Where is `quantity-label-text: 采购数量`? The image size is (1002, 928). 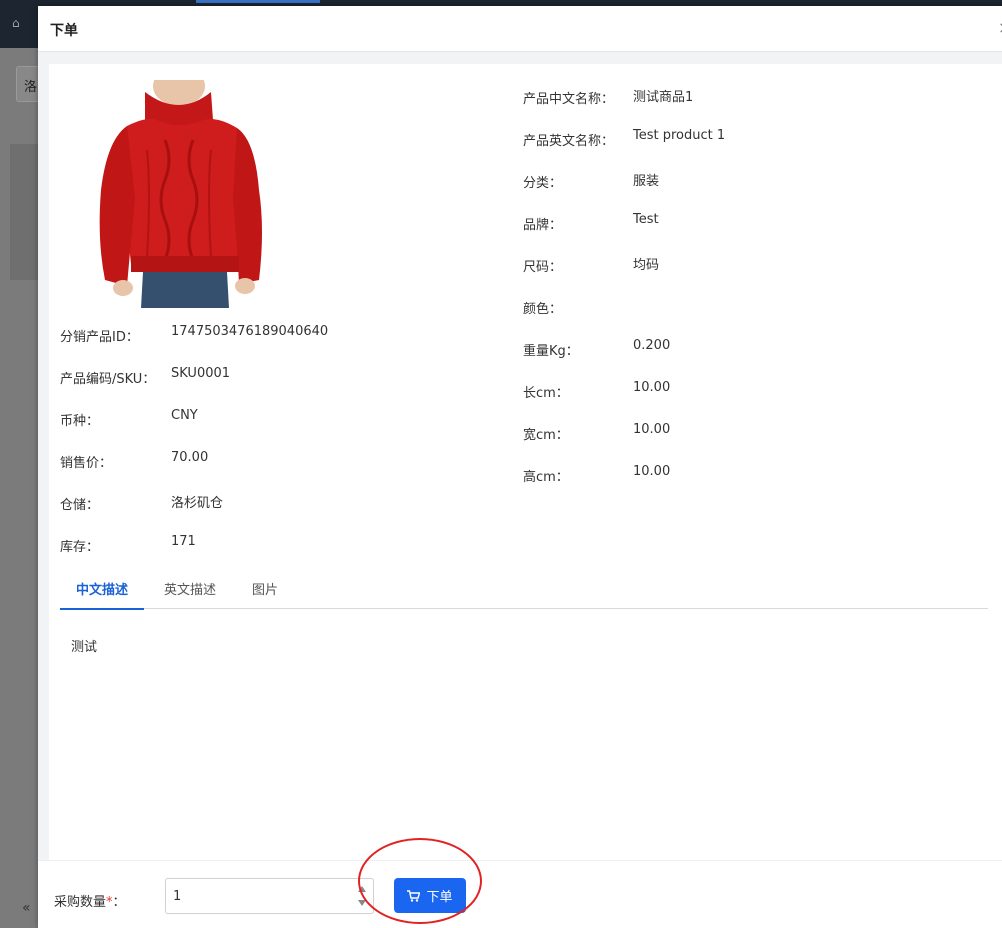
quantity-label-text: 采购数量 is located at coordinates (80, 902).